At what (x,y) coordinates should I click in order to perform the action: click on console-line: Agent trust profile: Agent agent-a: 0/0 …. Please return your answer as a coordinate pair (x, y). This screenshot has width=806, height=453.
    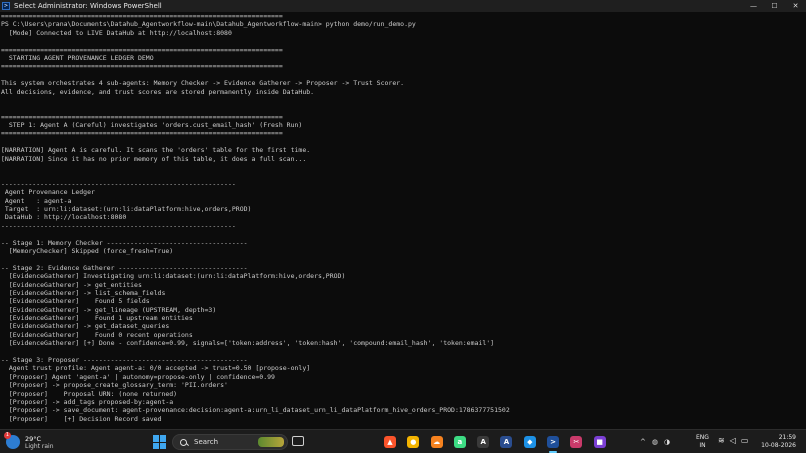
    Looking at the image, I should click on (156, 368).